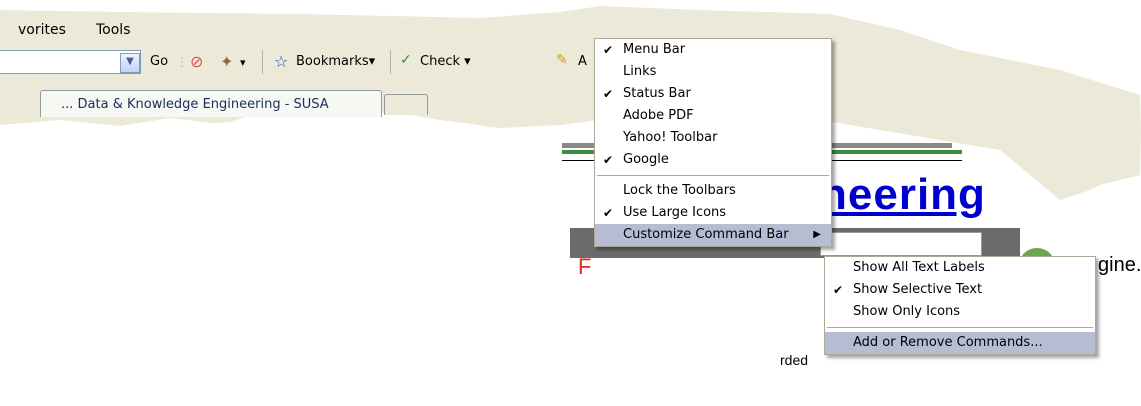 The height and width of the screenshot is (406, 1141). Describe the element at coordinates (195, 104) in the screenshot. I see `tab-title: ... Data & Knowledge Engineering - SUSA` at that location.